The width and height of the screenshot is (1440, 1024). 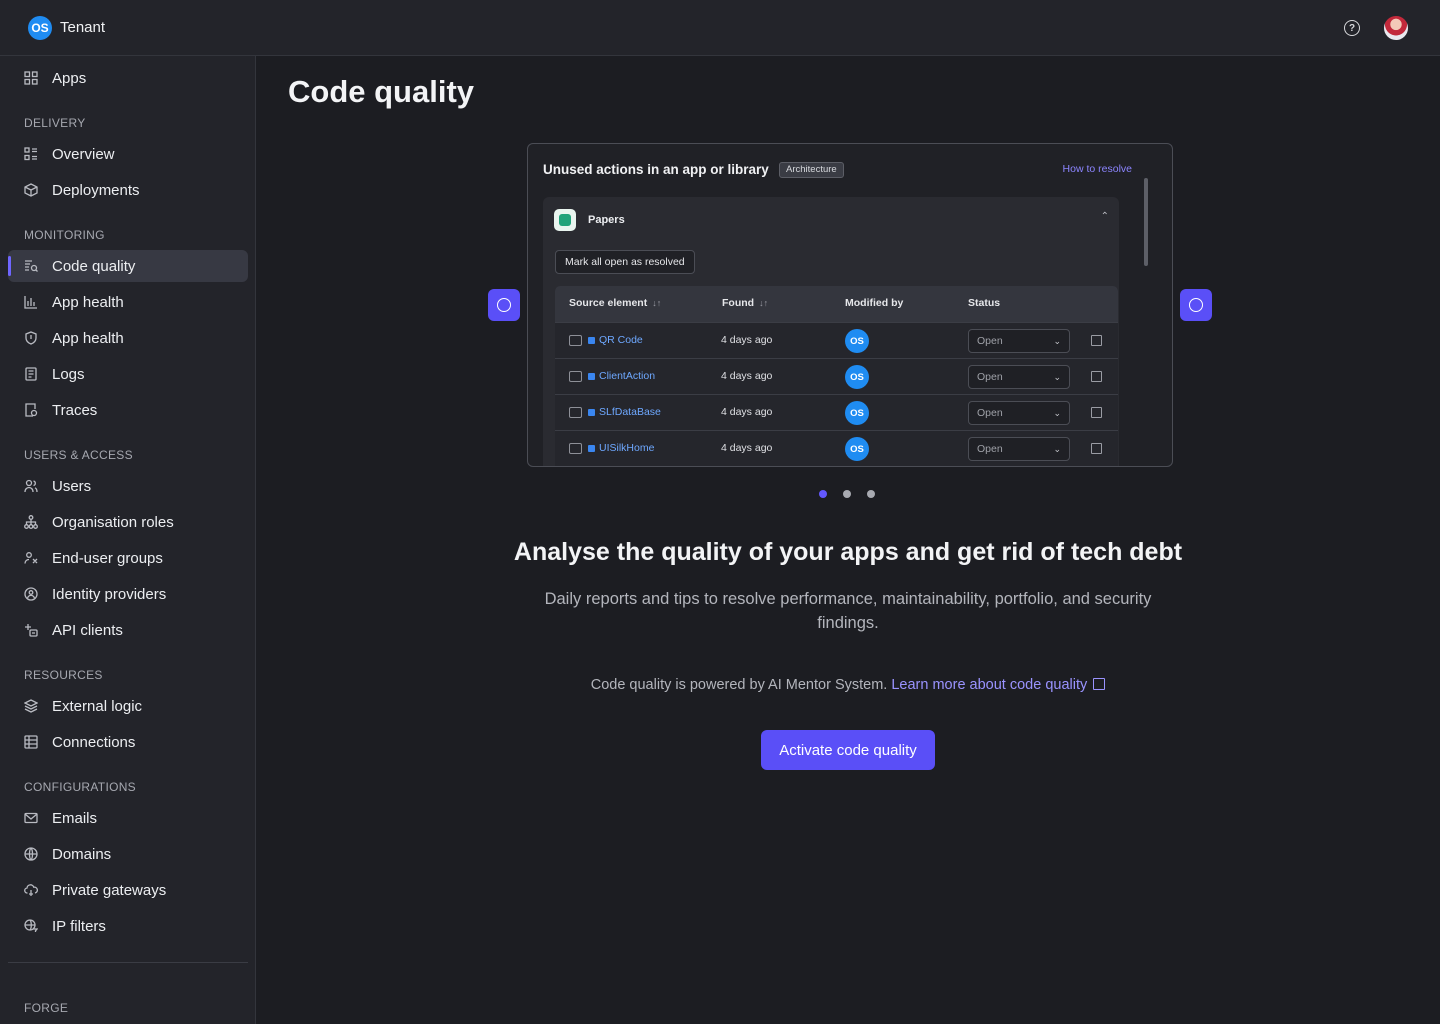 What do you see at coordinates (46, 1008) in the screenshot?
I see `section-forge: FORGE` at bounding box center [46, 1008].